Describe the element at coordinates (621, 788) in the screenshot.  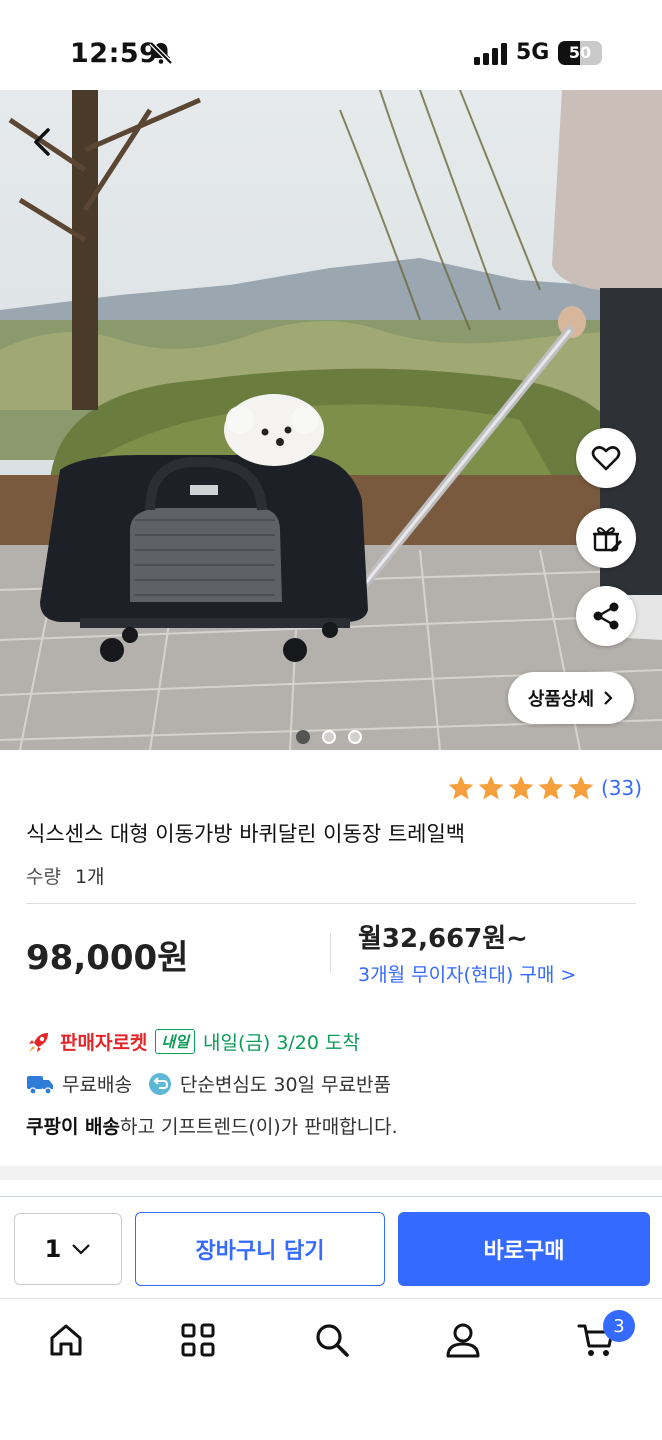
I see `review-count: (33)` at that location.